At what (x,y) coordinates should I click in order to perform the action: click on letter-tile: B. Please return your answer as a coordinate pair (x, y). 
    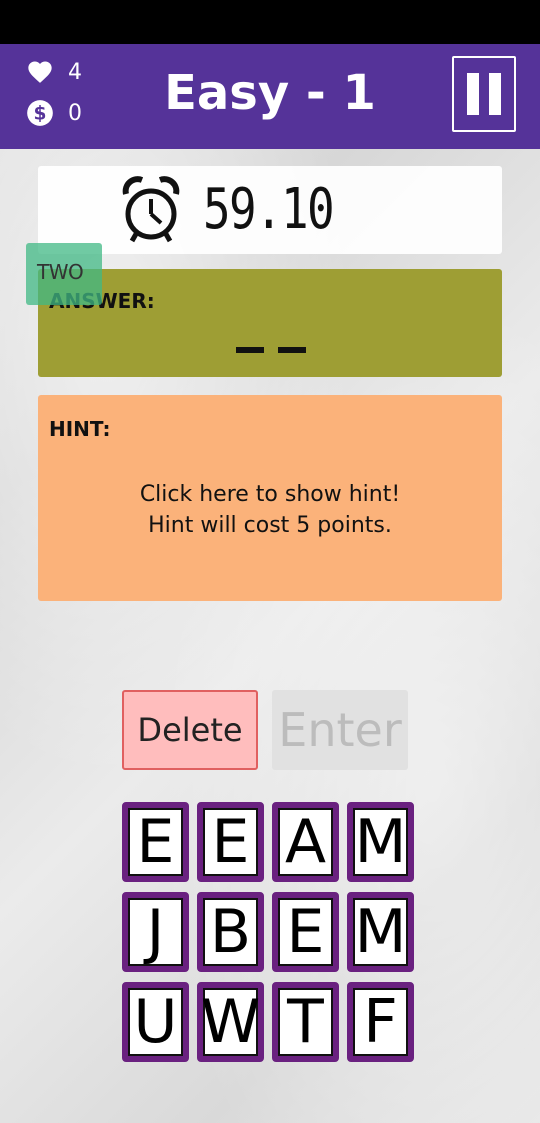
    Looking at the image, I should click on (230, 932).